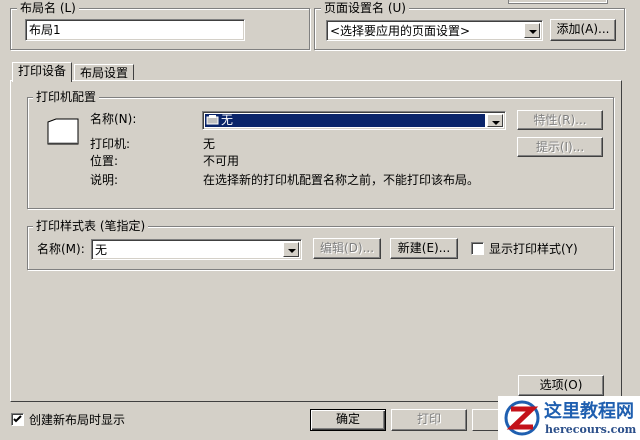 Image resolution: width=640 pixels, height=440 pixels. Describe the element at coordinates (429, 420) in the screenshot. I see `print-button: 打印` at that location.